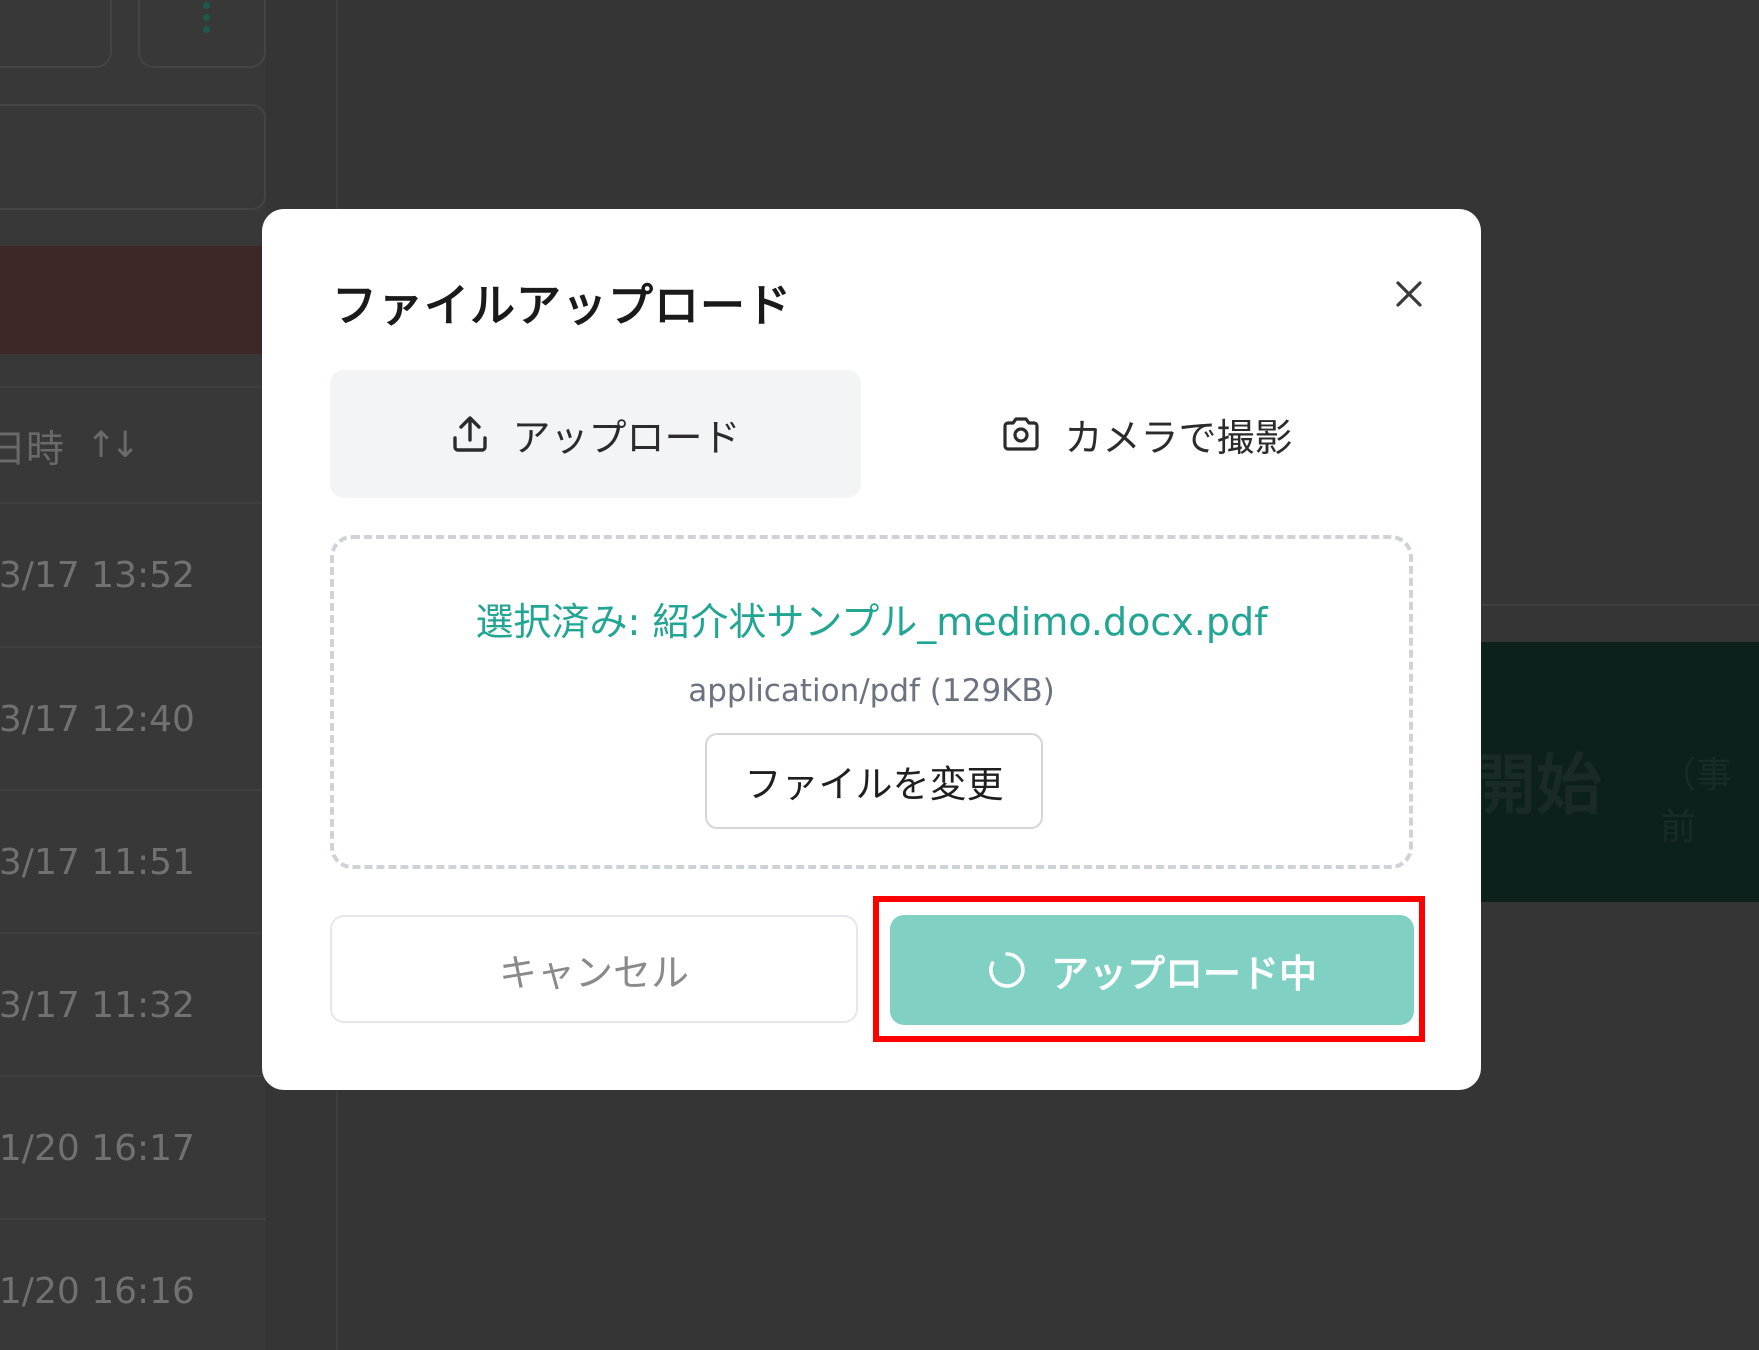 Image resolution: width=1759 pixels, height=1350 pixels. Describe the element at coordinates (202, 34) in the screenshot. I see `background-more-button` at that location.